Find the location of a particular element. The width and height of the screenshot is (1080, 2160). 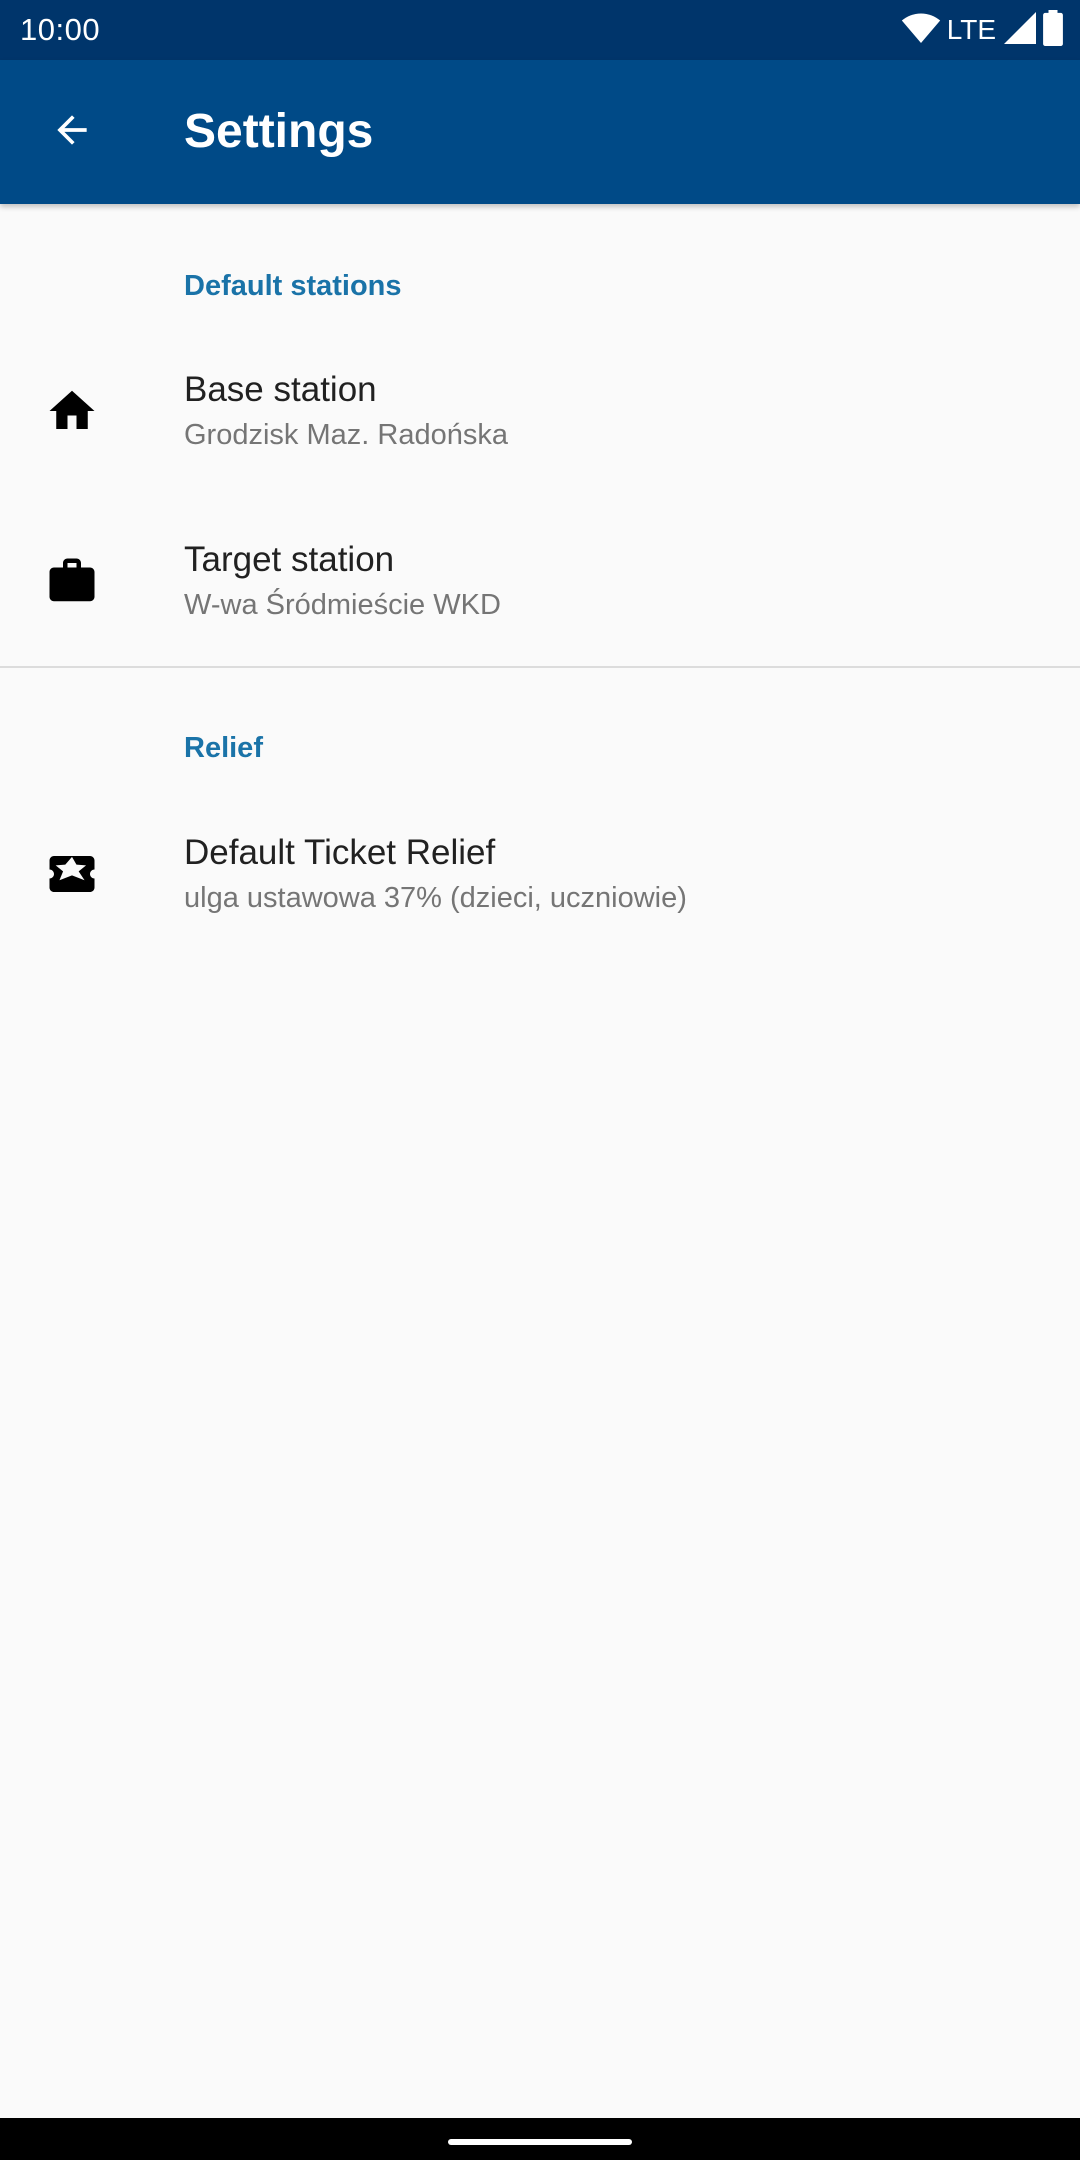

pref-summary: Grodzisk Maz. Radońska is located at coordinates (346, 435).